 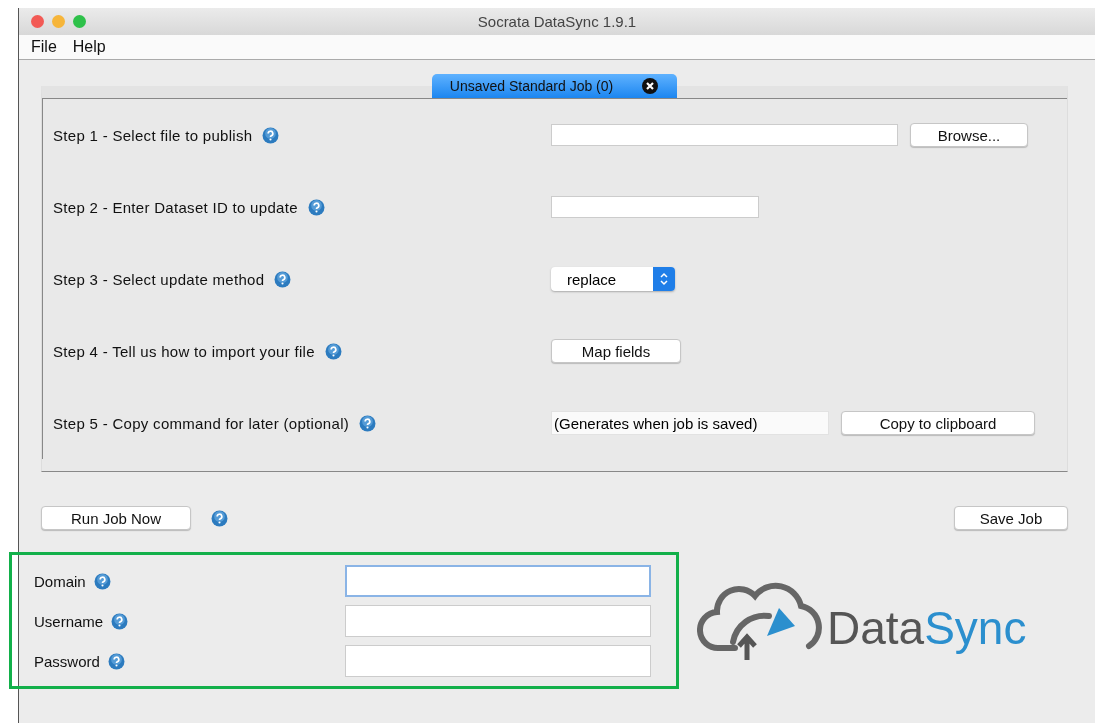 What do you see at coordinates (153, 135) in the screenshot?
I see `step-label: Step 1 - Select file to publish` at bounding box center [153, 135].